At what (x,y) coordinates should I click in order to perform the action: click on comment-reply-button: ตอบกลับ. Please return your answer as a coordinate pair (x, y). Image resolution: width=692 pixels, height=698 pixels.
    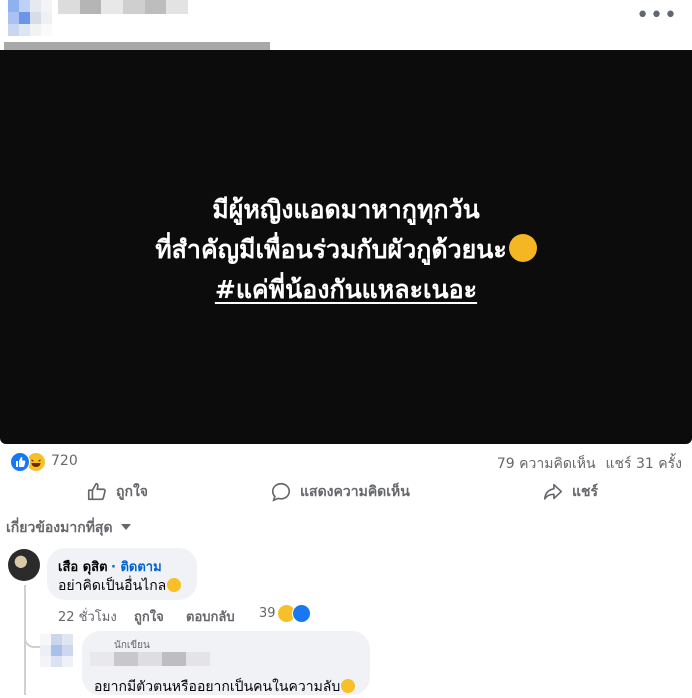
    Looking at the image, I should click on (210, 616).